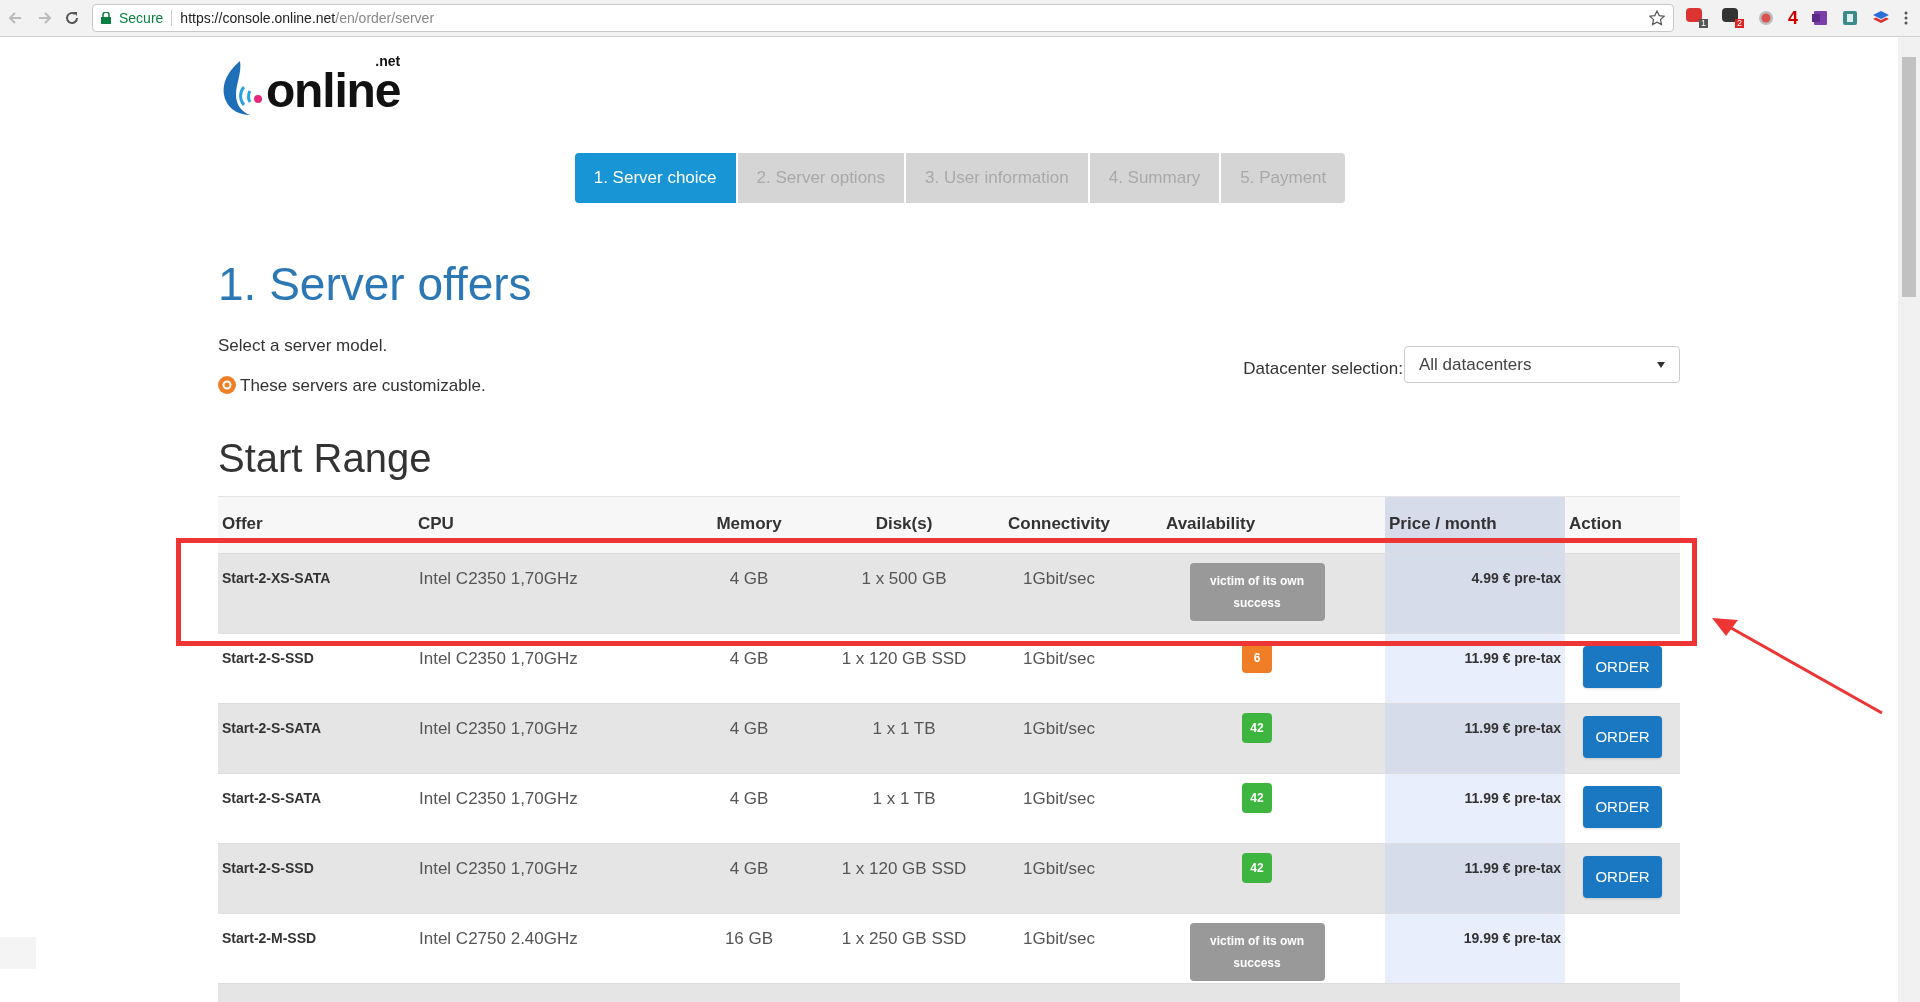 This screenshot has height=1002, width=1920. Describe the element at coordinates (436, 523) in the screenshot. I see `column-header: CPU` at that location.